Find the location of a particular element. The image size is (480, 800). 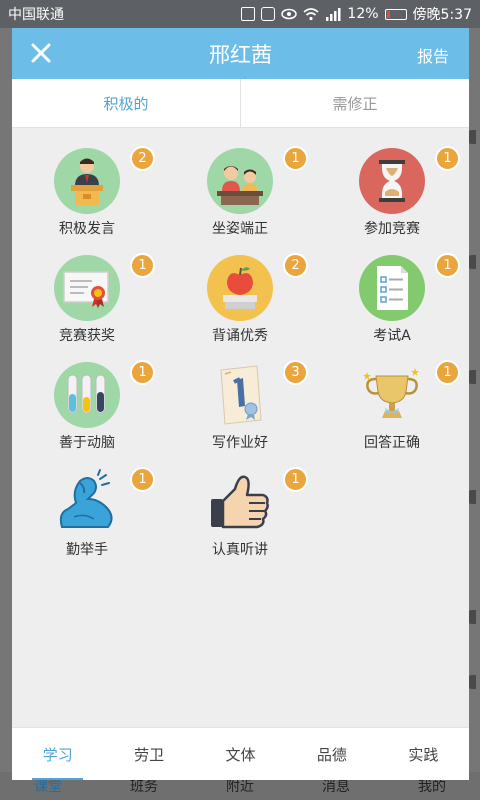

tab-positive: 积极的 is located at coordinates (126, 103).